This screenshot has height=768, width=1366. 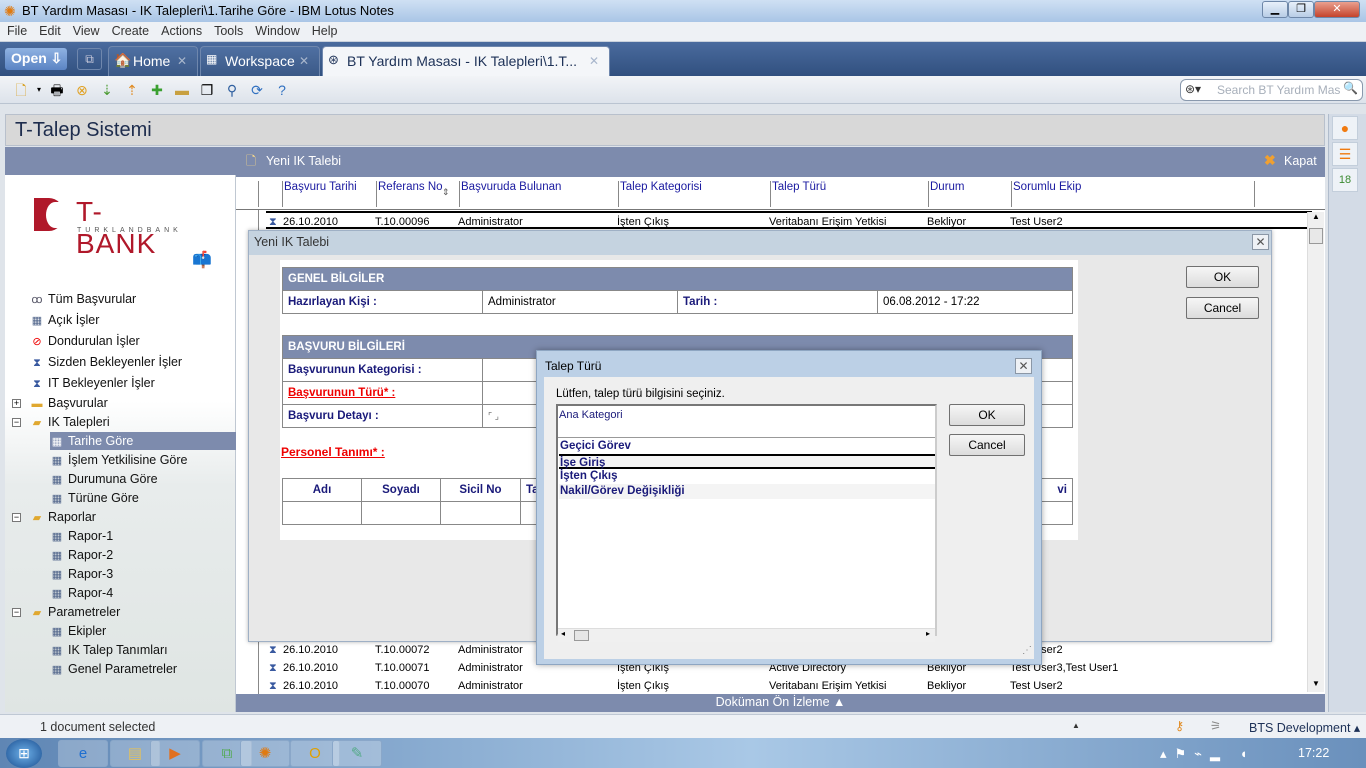 I want to click on nav-item: ⧗ IT Bekleyenler İşler, so click(x=92, y=383).